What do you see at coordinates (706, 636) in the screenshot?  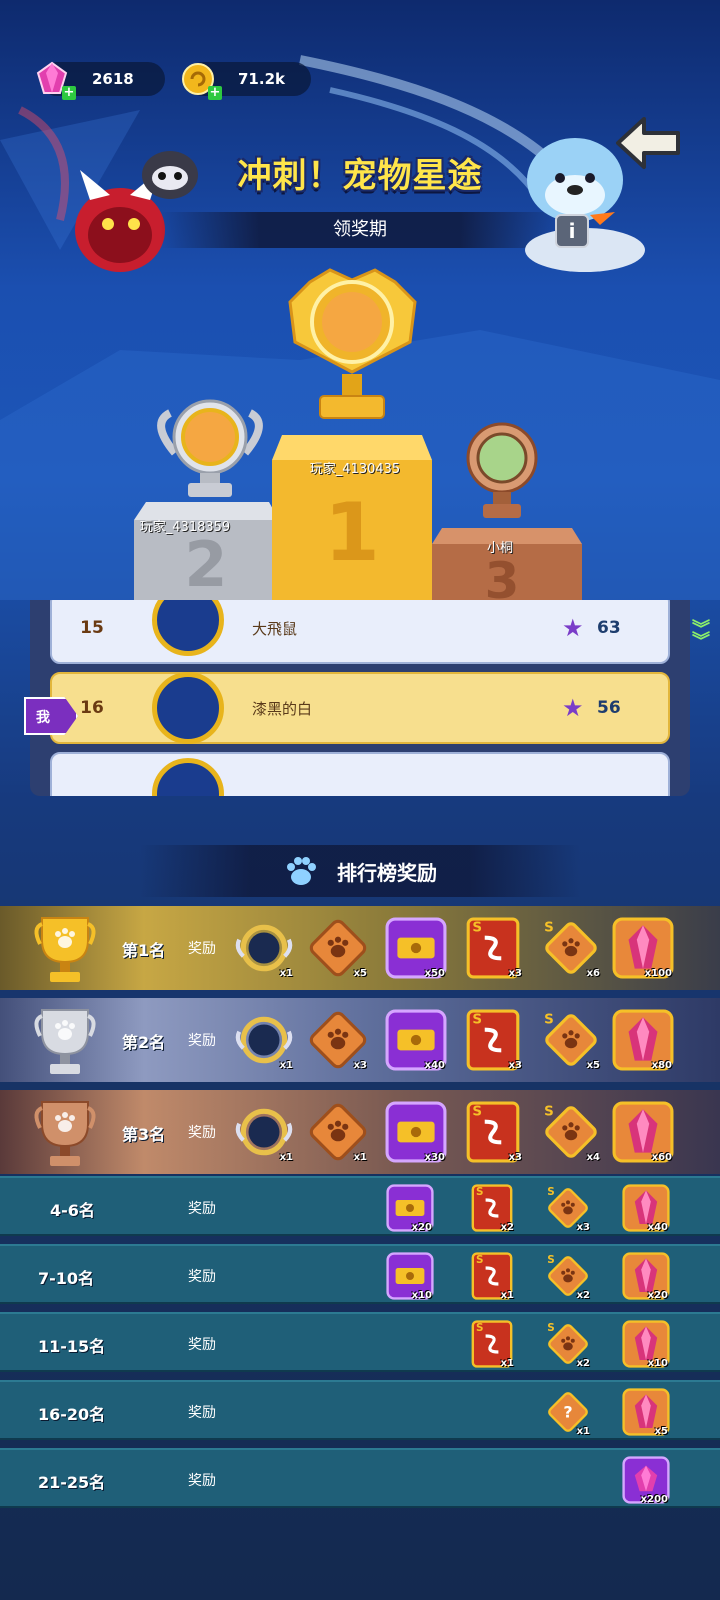 I see `scroll-down-icon: ︾ ︾` at bounding box center [706, 636].